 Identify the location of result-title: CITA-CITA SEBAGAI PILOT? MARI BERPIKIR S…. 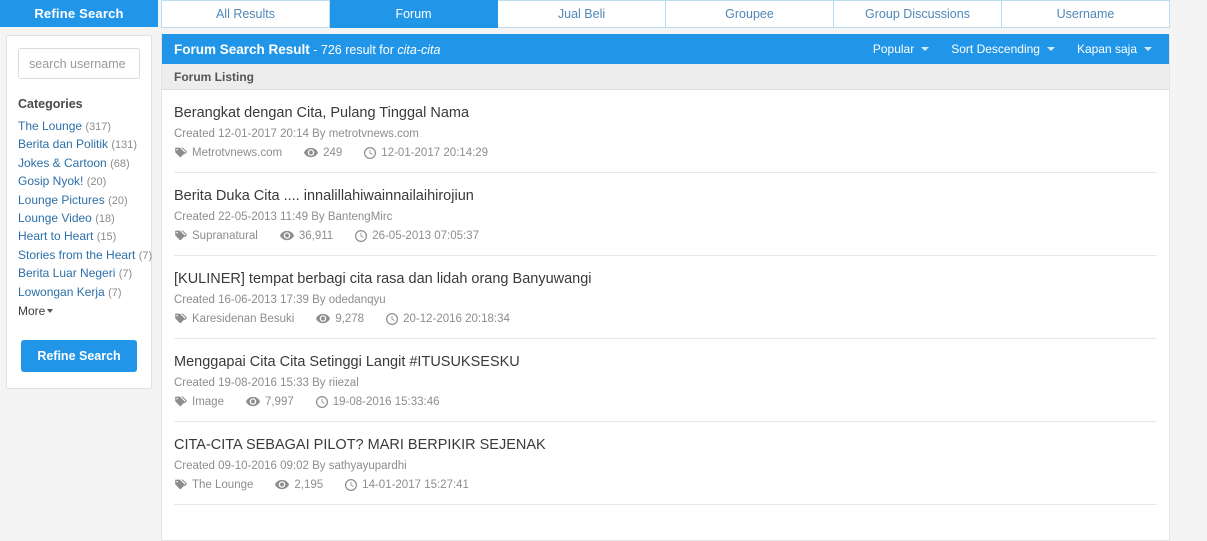
(665, 445).